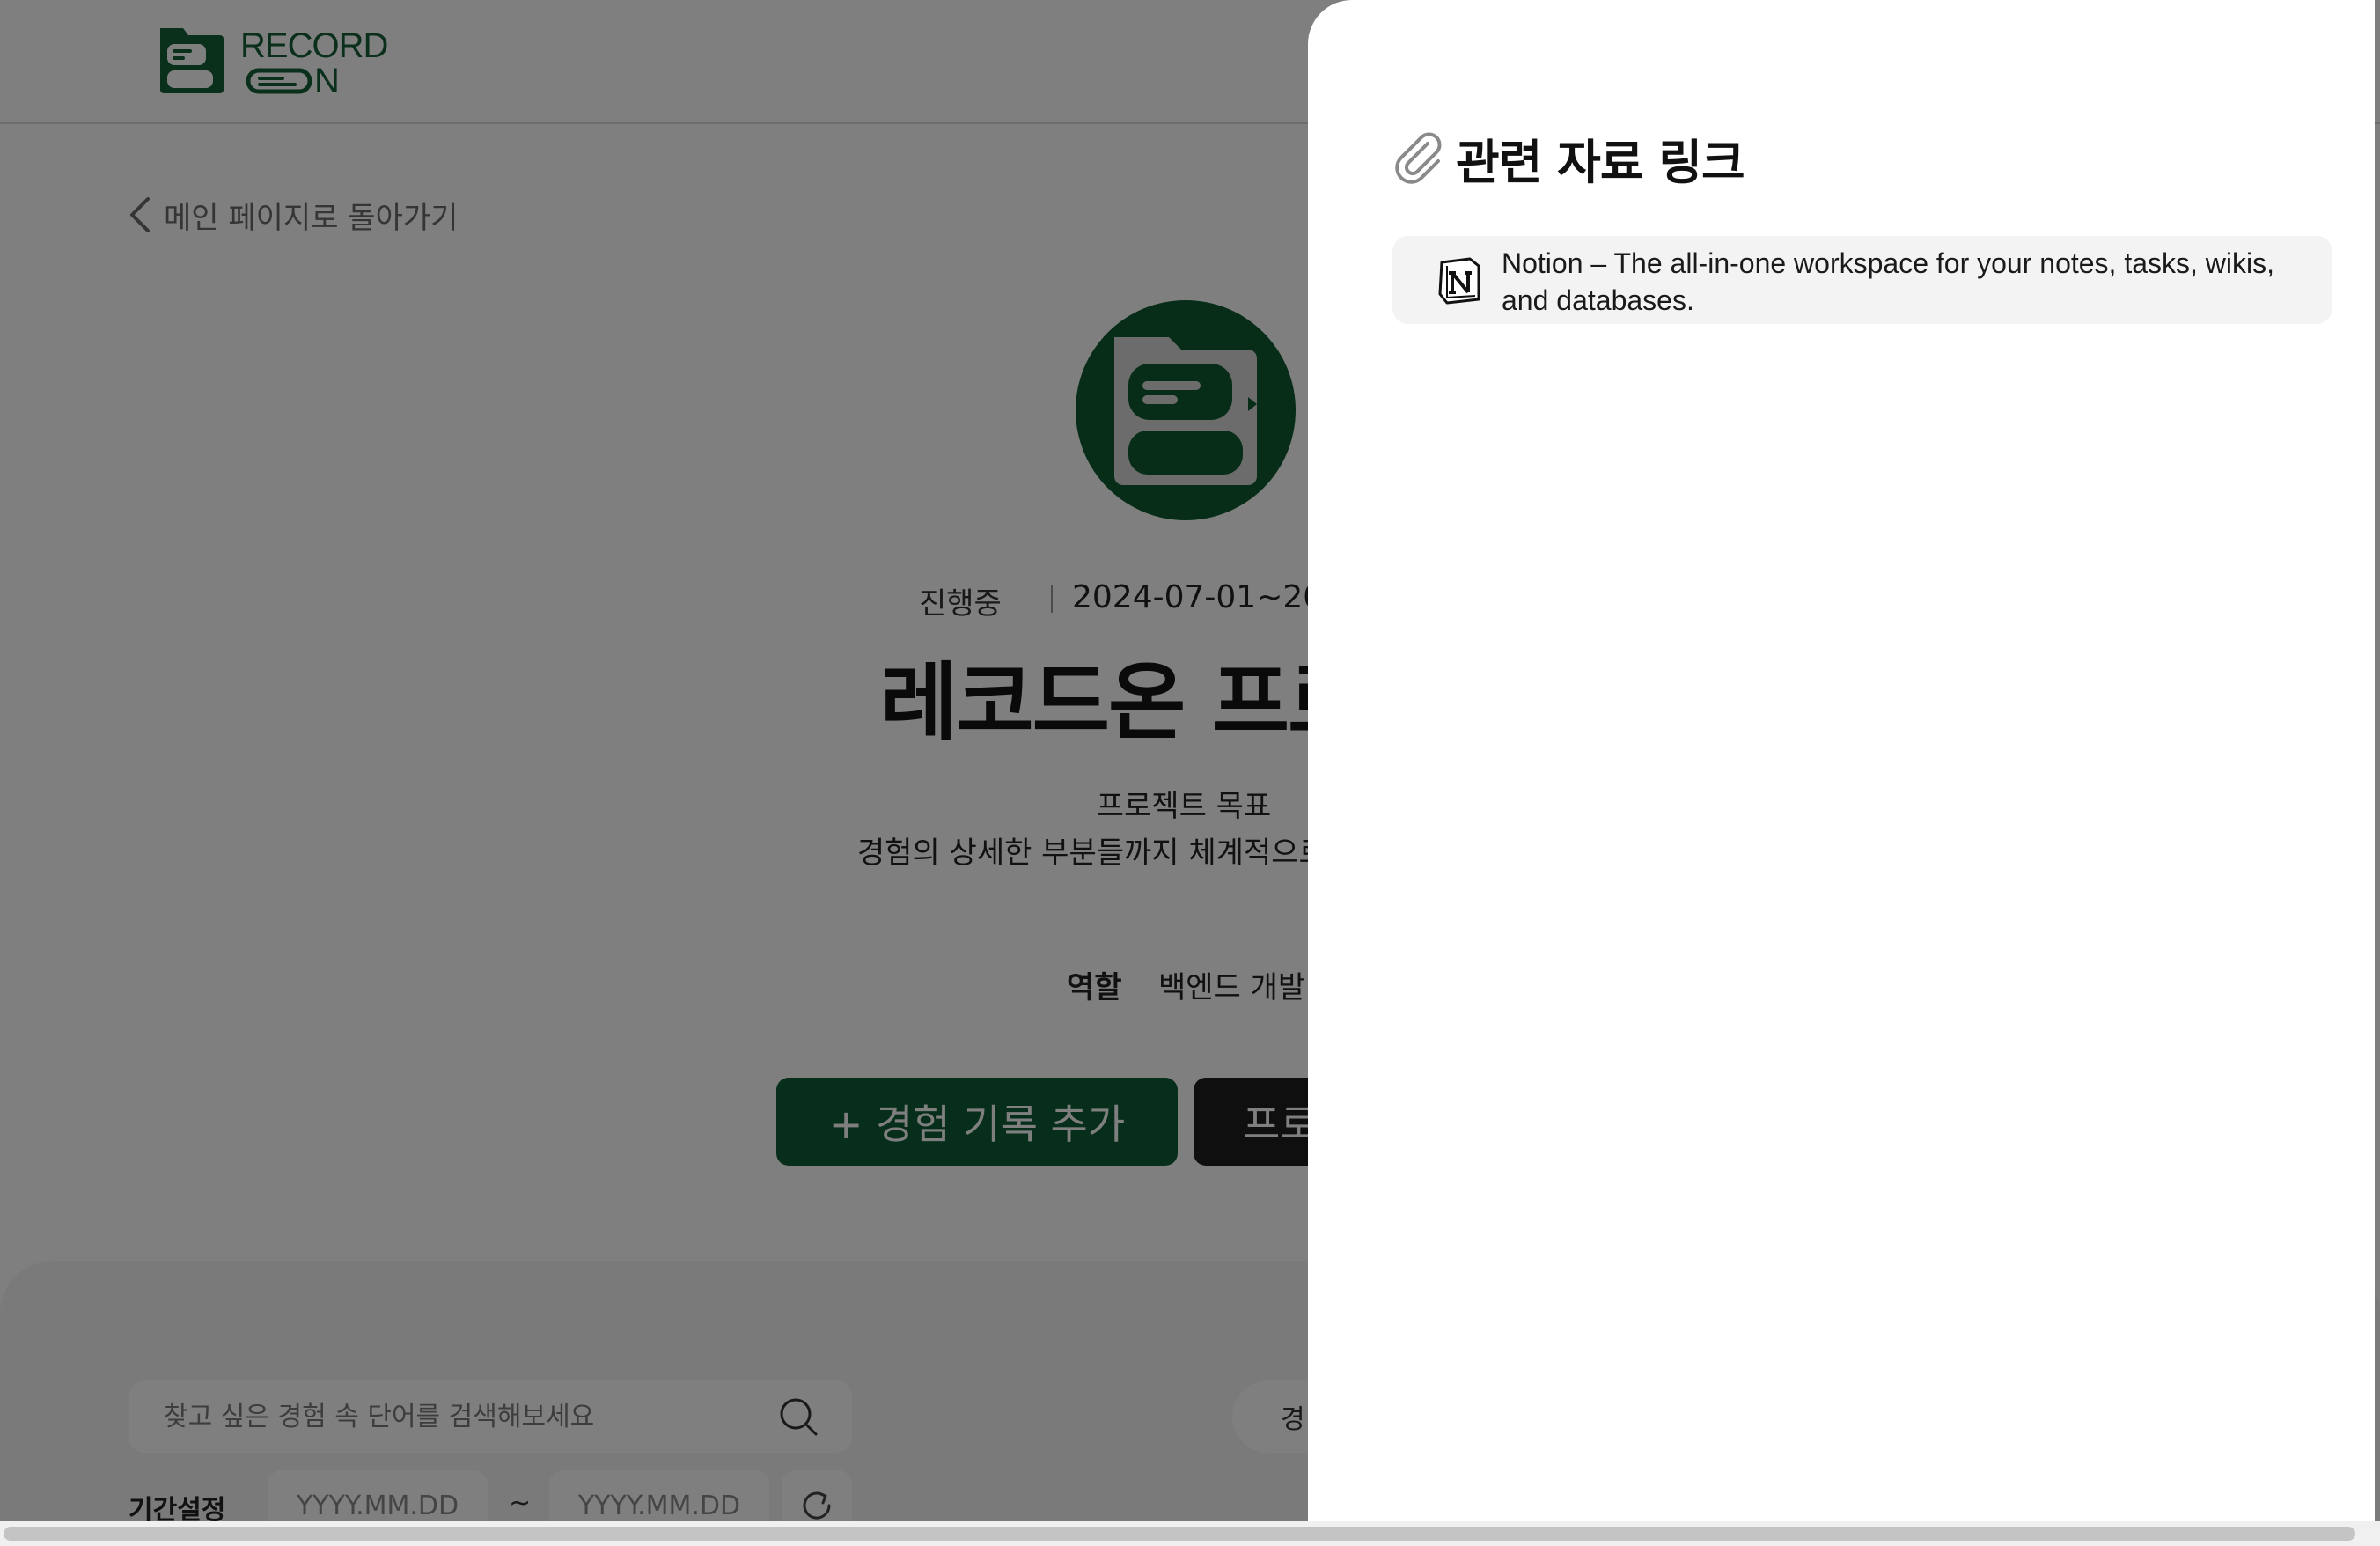 This screenshot has width=2380, height=1546. I want to click on scrollbar-thumb, so click(1179, 1534).